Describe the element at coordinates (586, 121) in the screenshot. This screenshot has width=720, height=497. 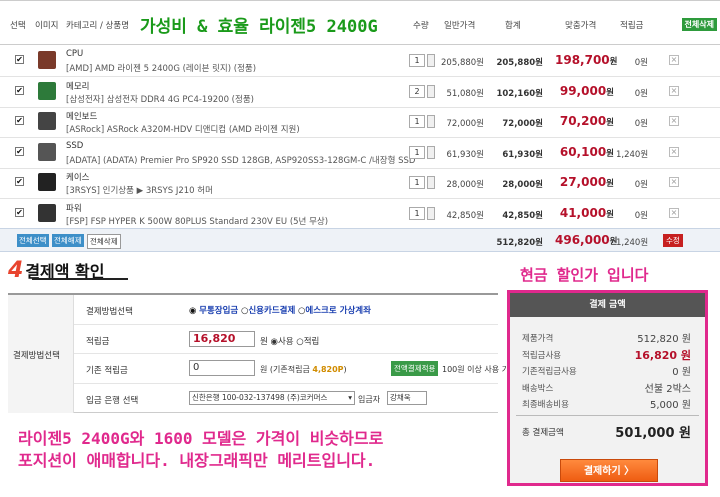
I see `item-fit-price: 70,200원` at that location.